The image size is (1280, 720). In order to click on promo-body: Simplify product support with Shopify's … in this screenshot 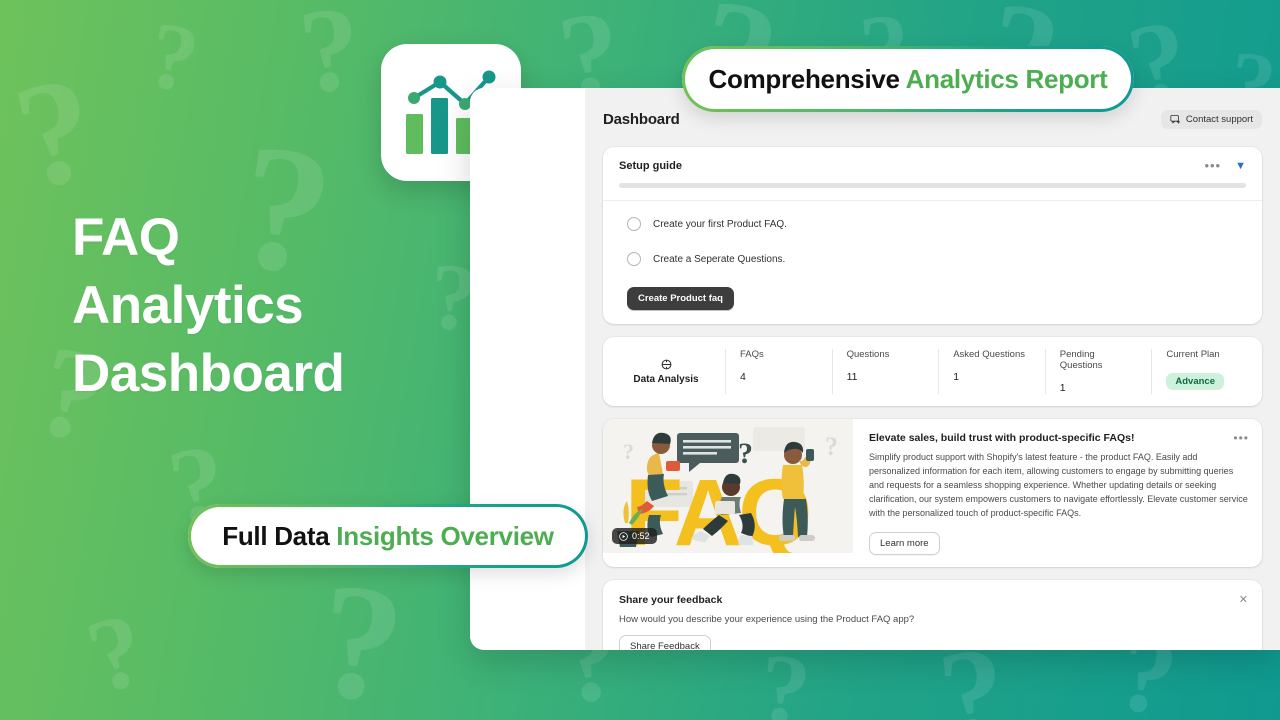, I will do `click(1058, 485)`.